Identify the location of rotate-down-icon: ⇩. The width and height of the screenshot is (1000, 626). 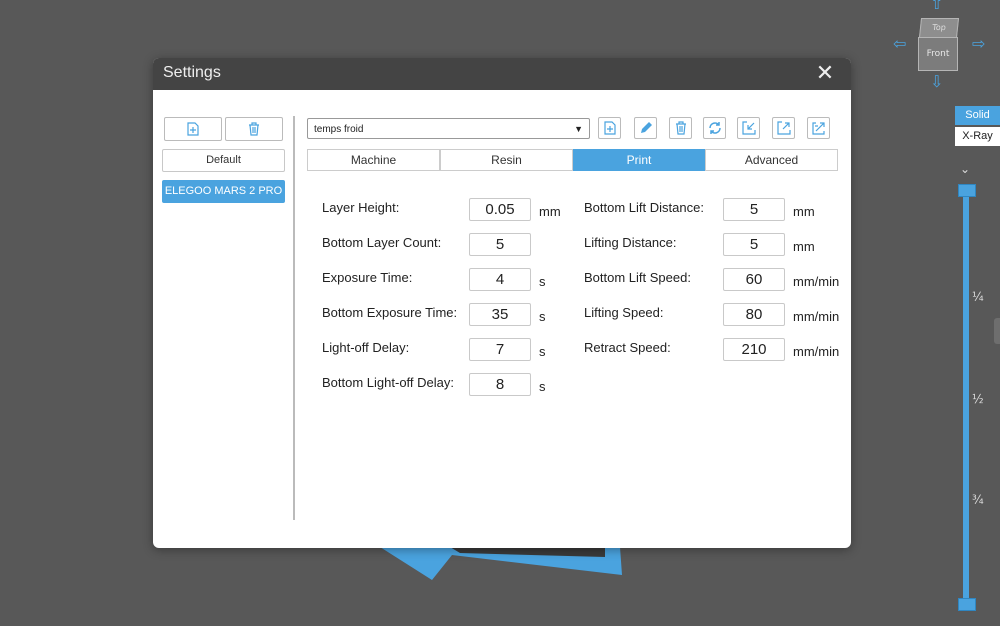
(936, 82).